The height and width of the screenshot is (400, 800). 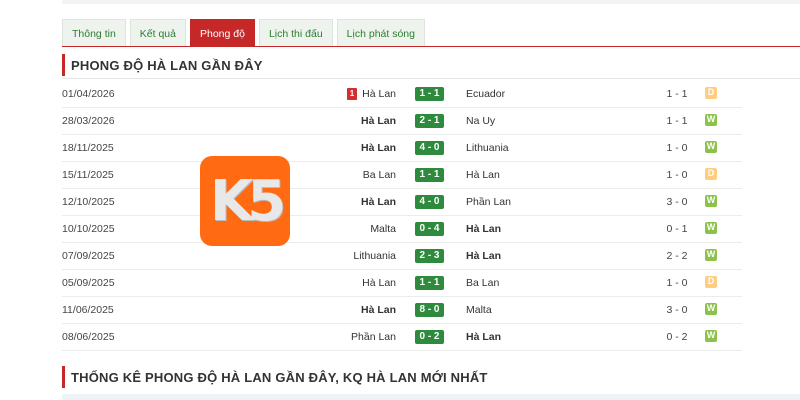 What do you see at coordinates (88, 256) in the screenshot?
I see `match-date: 07/09/2025` at bounding box center [88, 256].